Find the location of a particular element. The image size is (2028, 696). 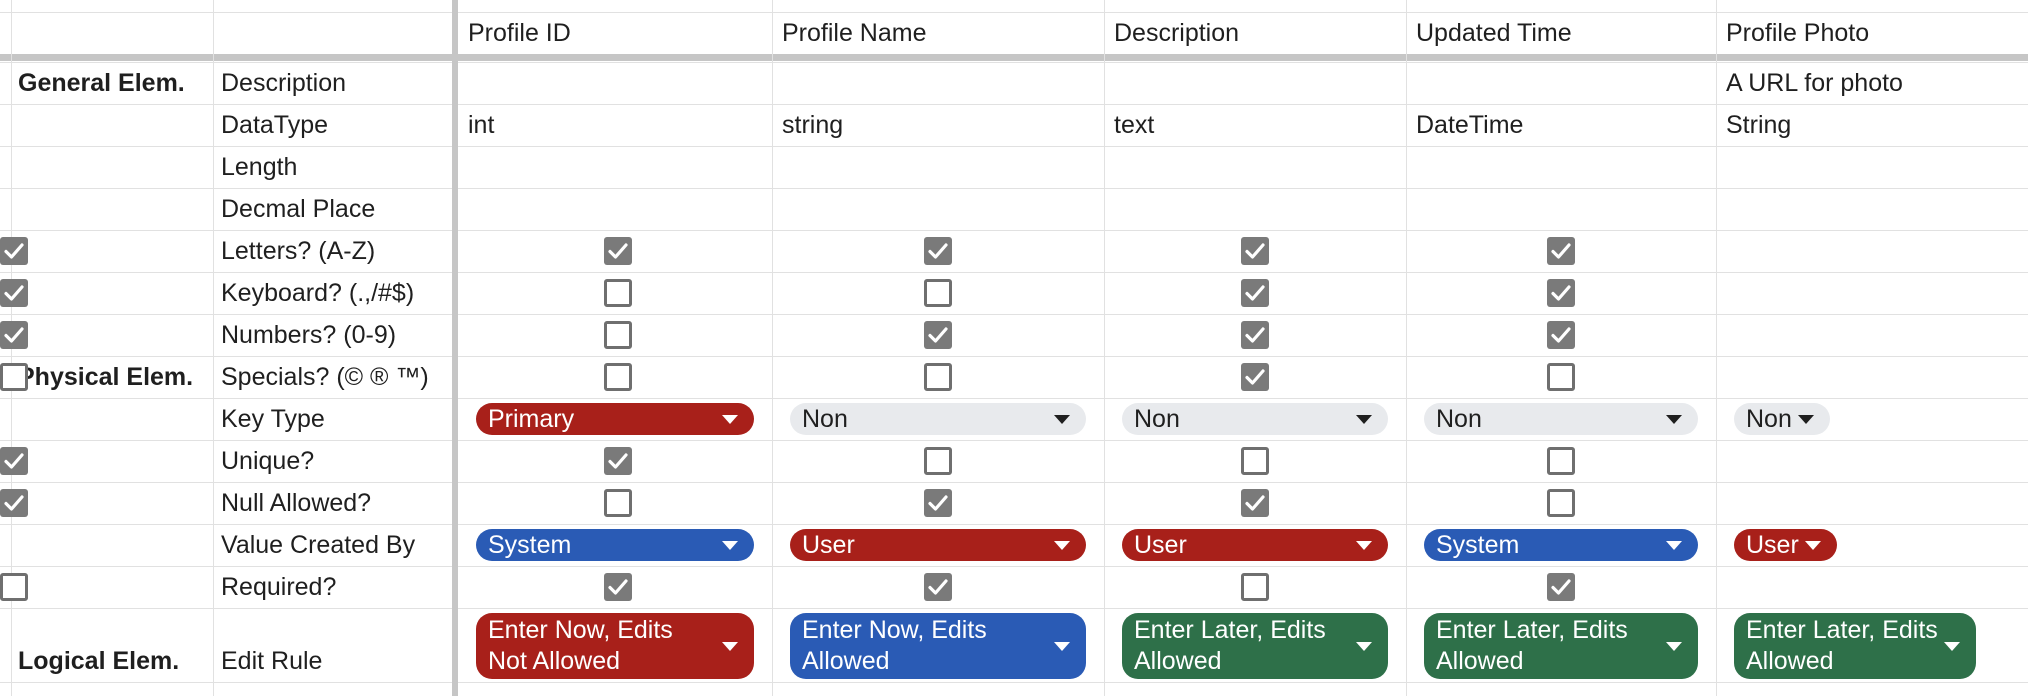

row-label: Edit Rule is located at coordinates (337, 645).